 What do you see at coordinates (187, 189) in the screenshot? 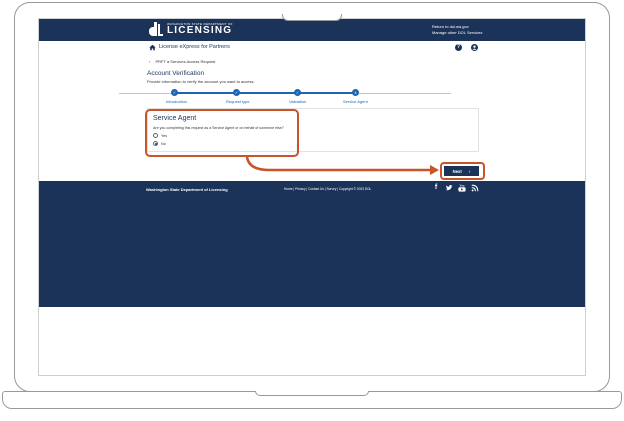
I see `footer-org-name: Washington State Department of Licensing` at bounding box center [187, 189].